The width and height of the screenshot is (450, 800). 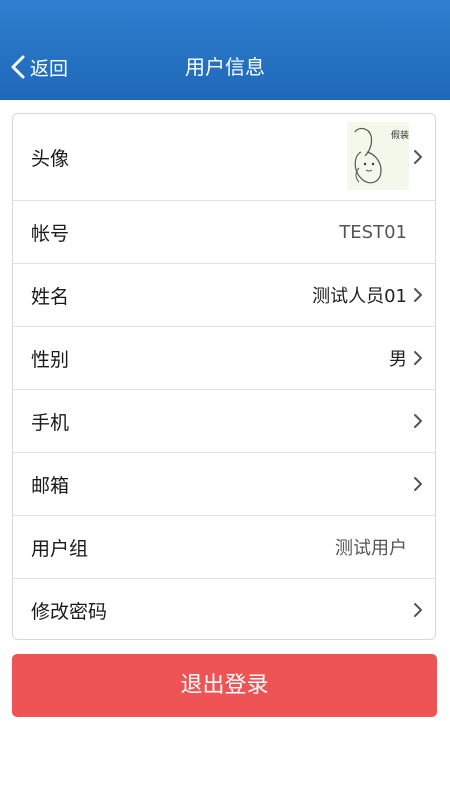 I want to click on row-avatar: 头像 假装我咯, so click(x=224, y=157).